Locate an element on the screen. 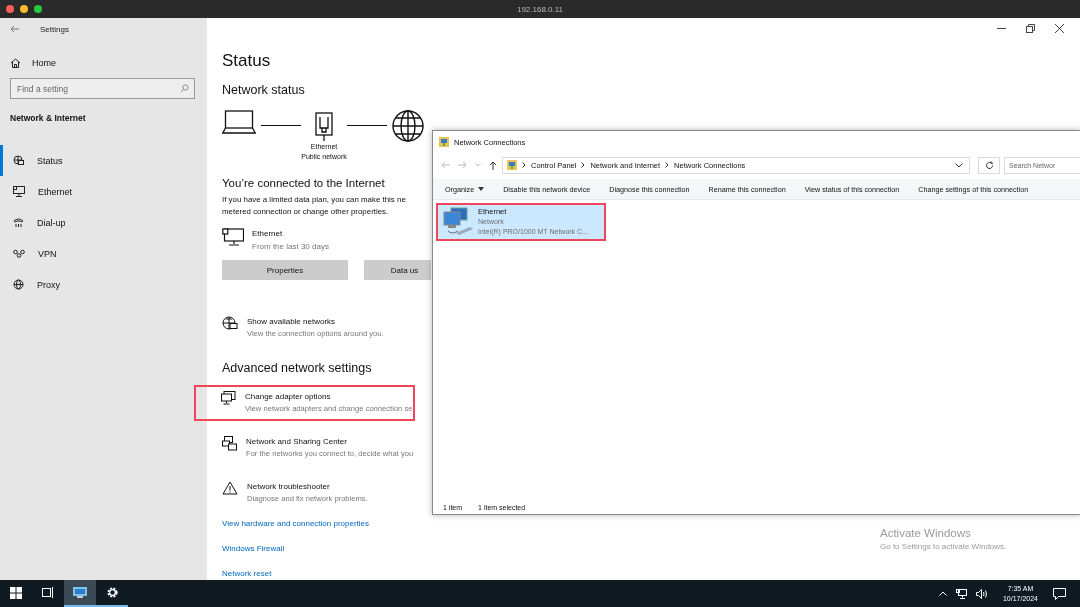  restore-icon is located at coordinates (1030, 28).